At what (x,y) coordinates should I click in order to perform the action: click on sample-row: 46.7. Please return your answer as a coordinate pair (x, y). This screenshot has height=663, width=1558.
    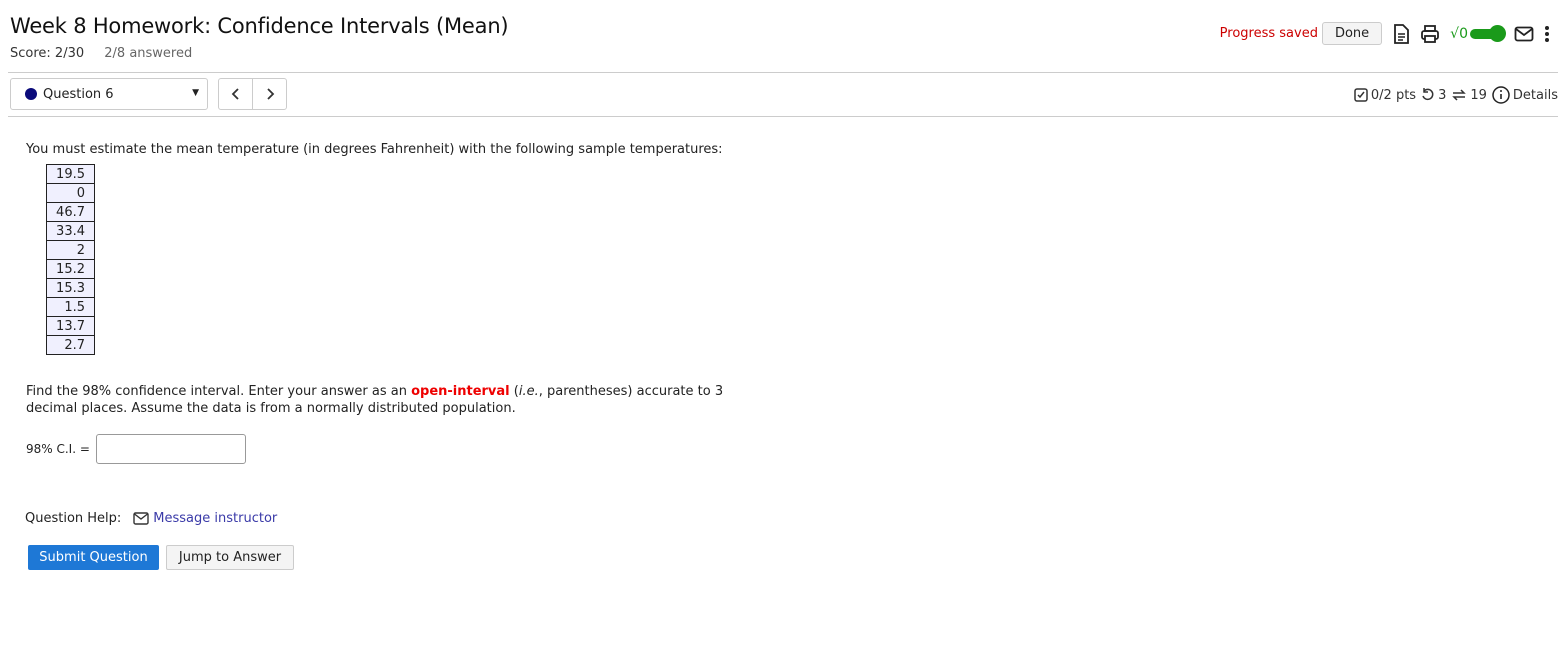
    Looking at the image, I should click on (70, 212).